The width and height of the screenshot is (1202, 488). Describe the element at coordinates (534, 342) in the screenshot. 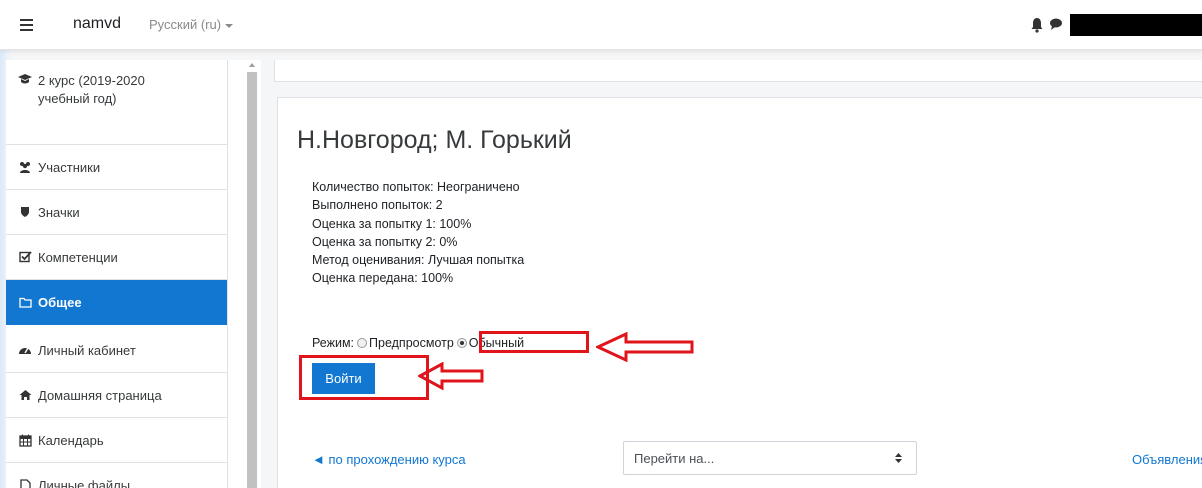

I see `annotation-box-normal-mode` at that location.